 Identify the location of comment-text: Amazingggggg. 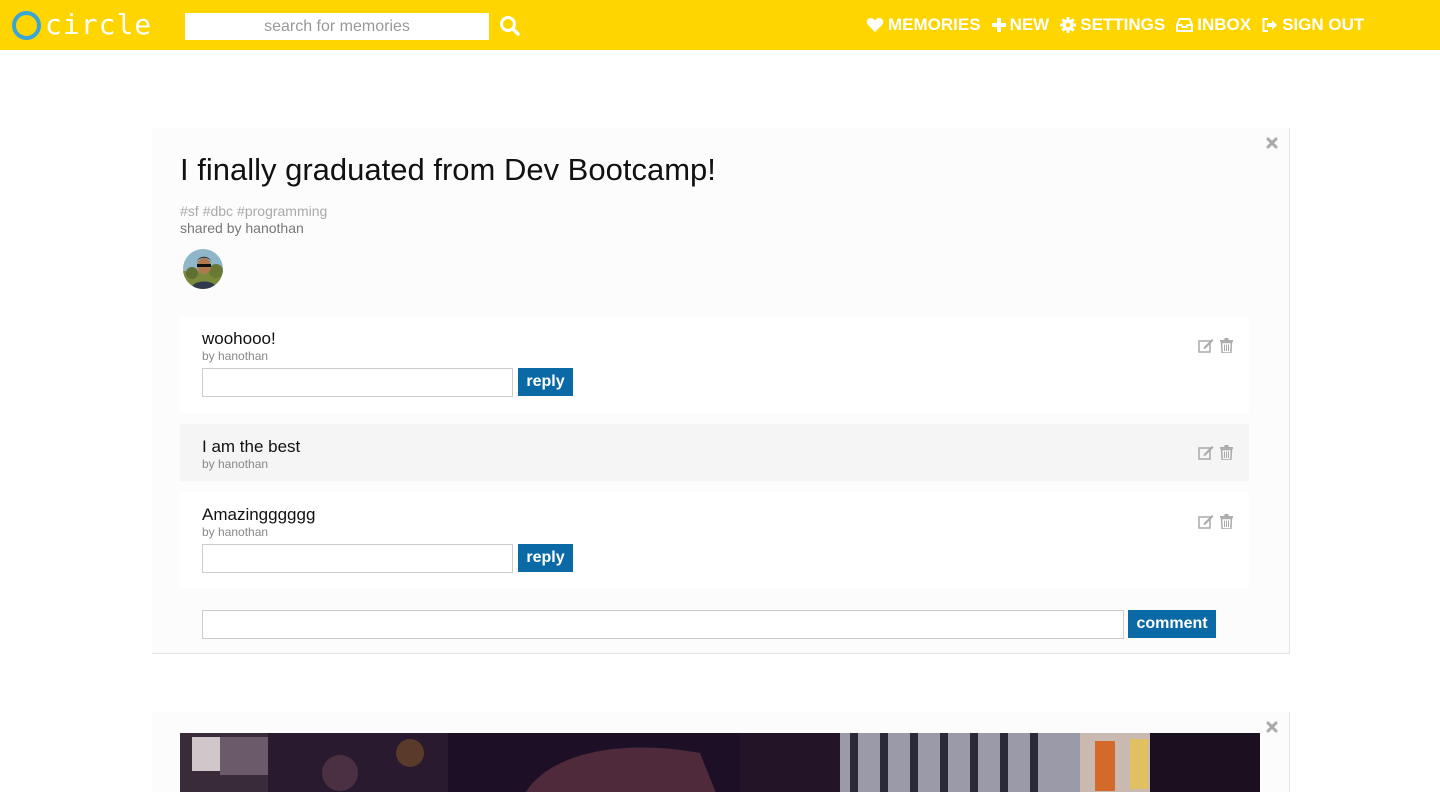
(259, 514).